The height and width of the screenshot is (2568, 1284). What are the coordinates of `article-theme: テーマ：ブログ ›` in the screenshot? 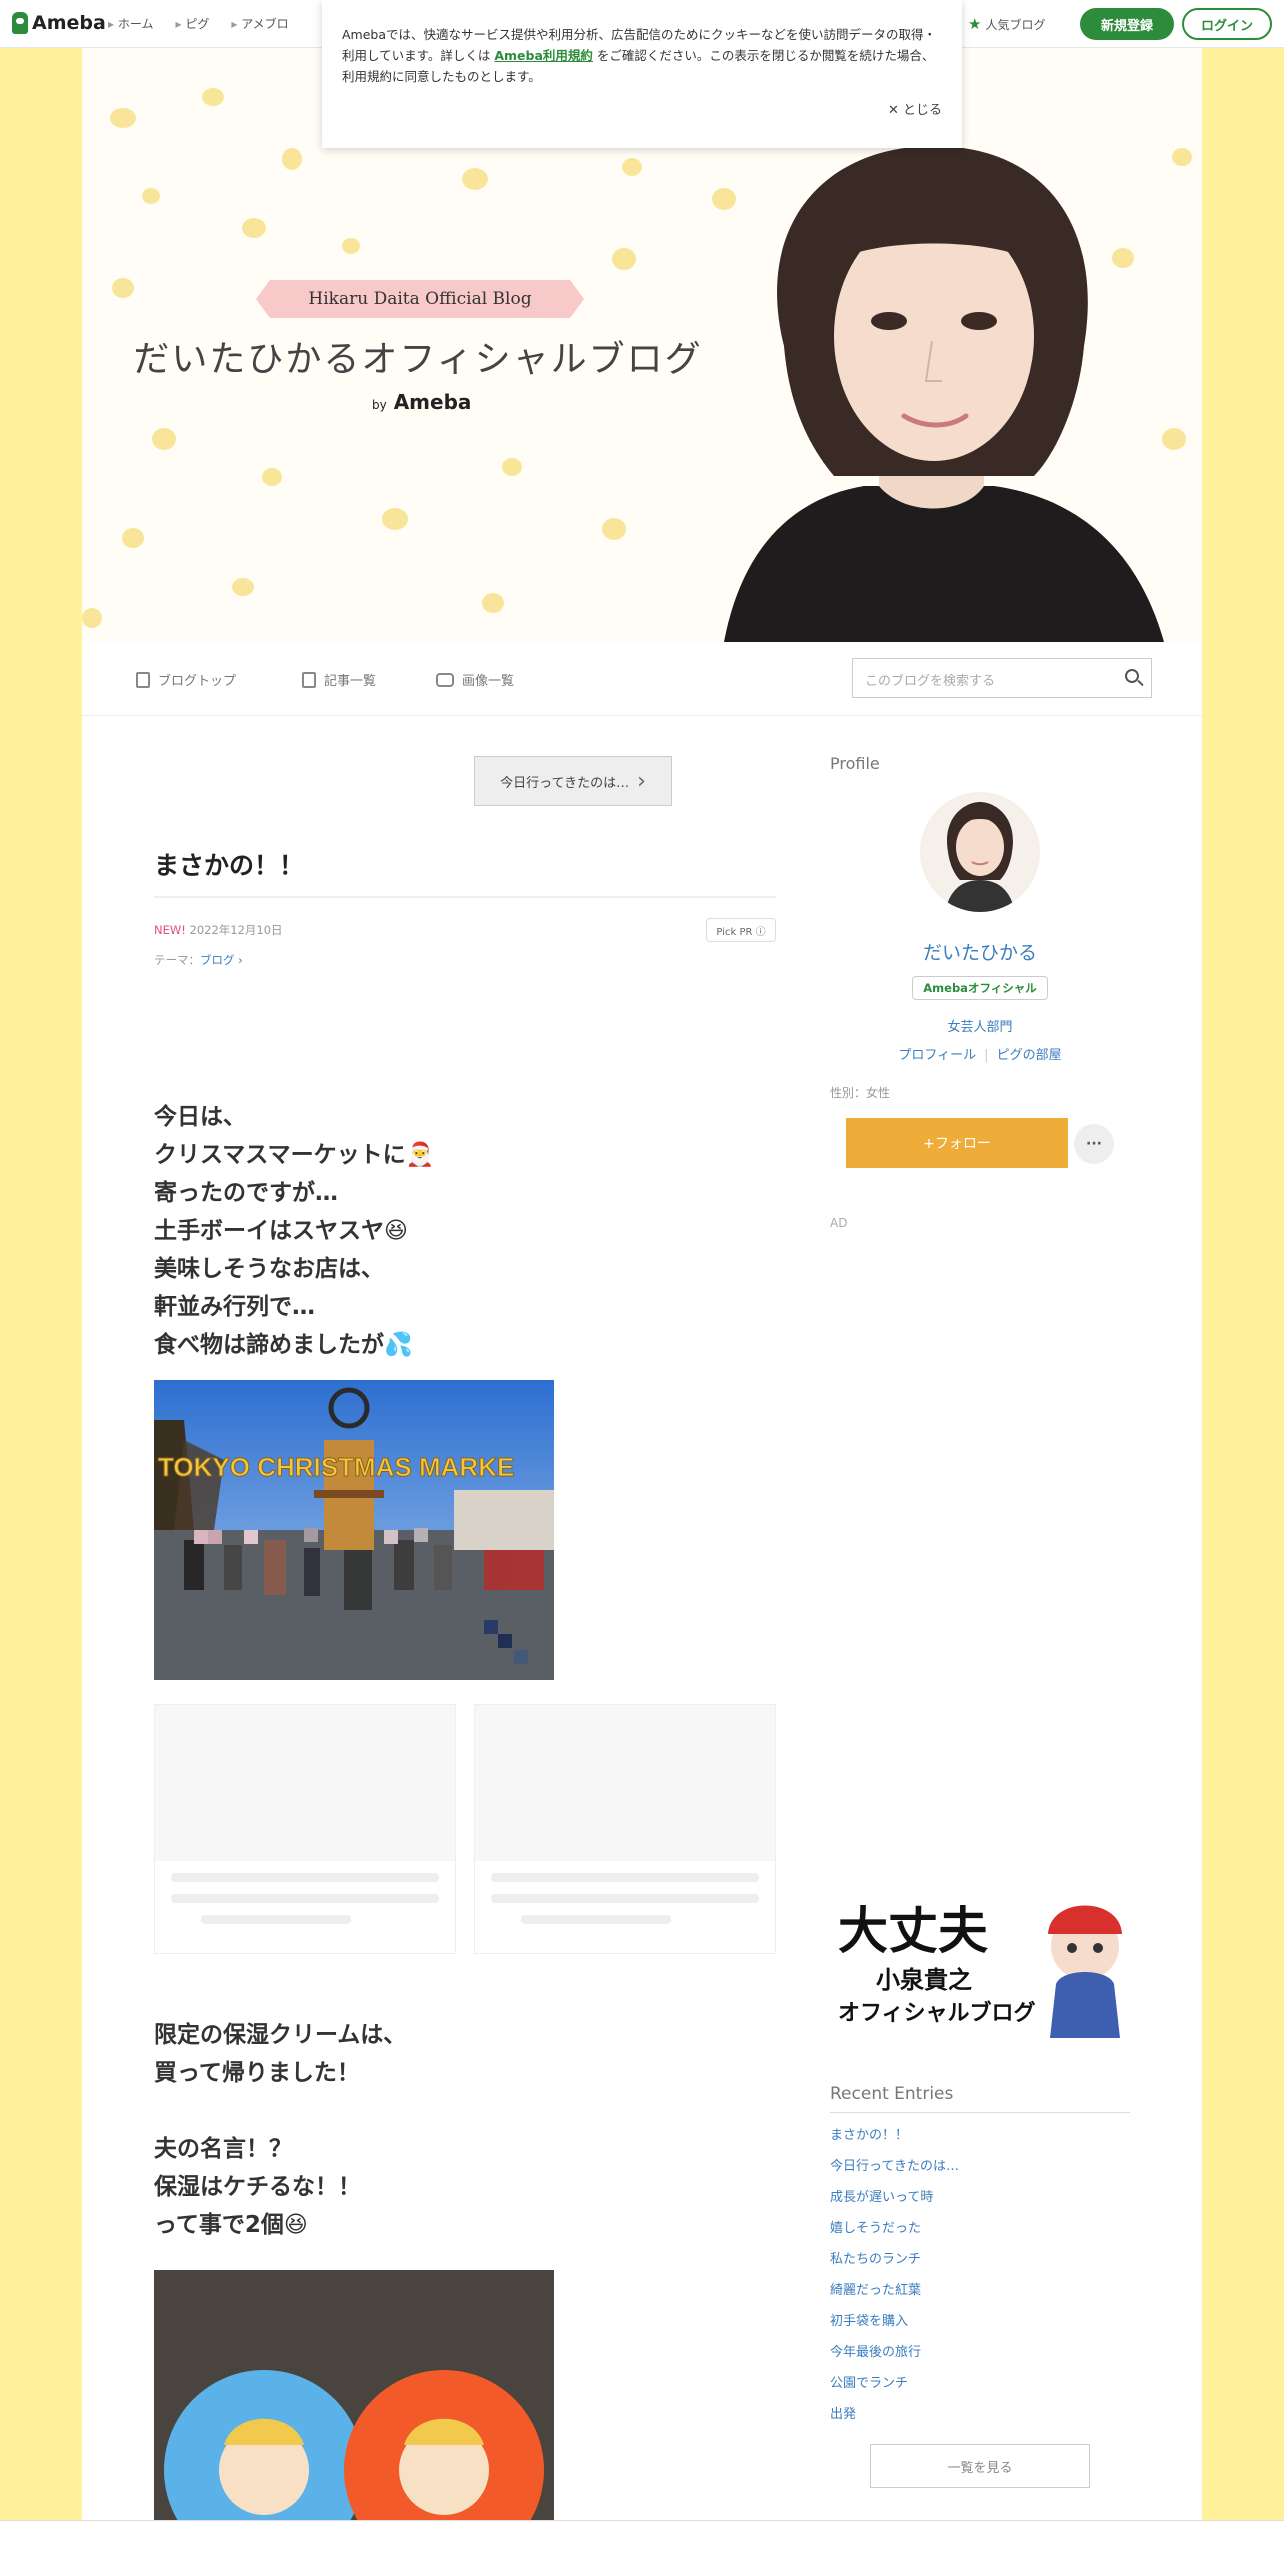 It's located at (198, 960).